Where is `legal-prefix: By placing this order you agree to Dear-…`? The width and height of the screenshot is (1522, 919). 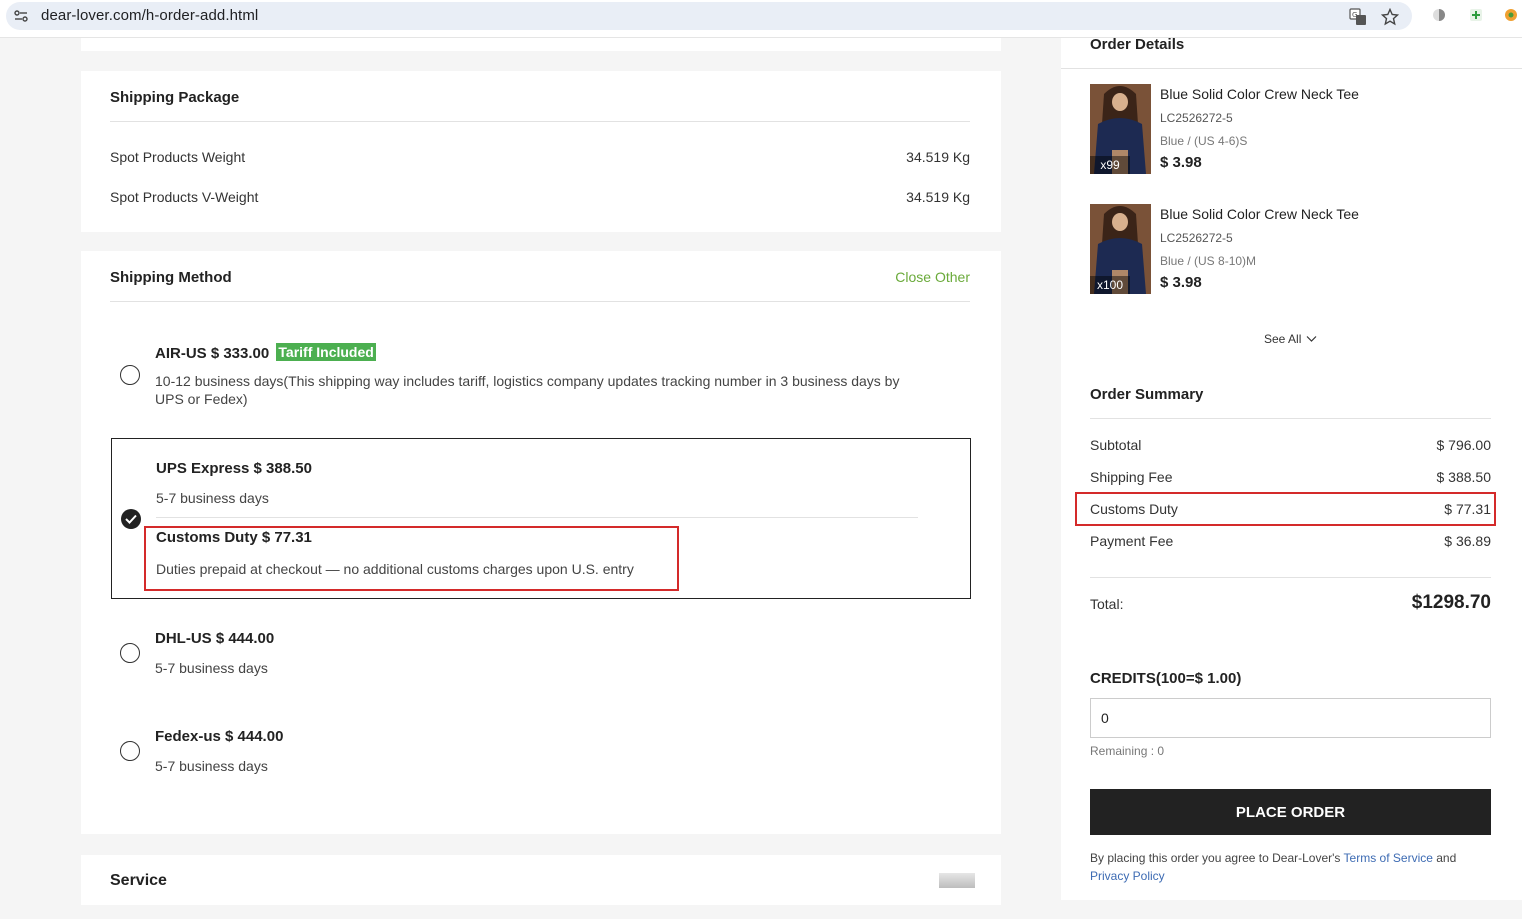
legal-prefix: By placing this order you agree to Dear-… is located at coordinates (1217, 858).